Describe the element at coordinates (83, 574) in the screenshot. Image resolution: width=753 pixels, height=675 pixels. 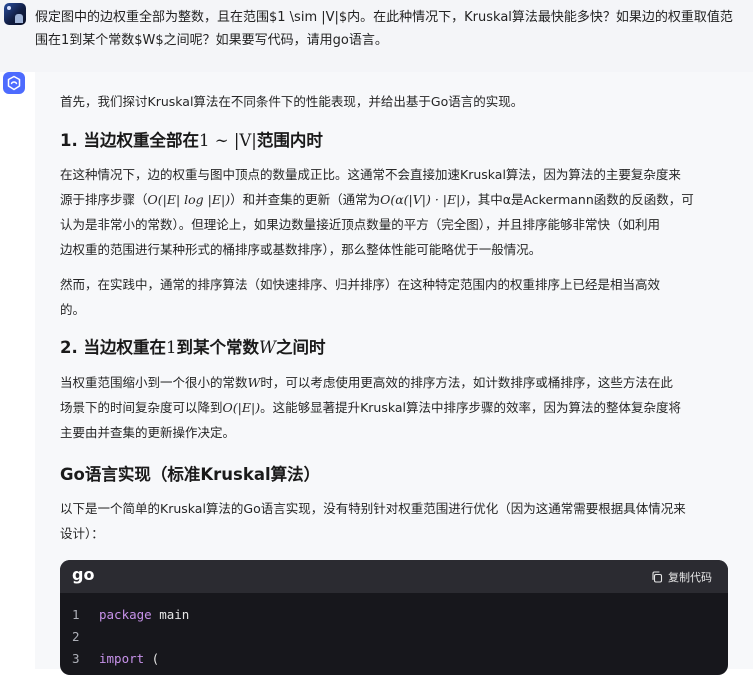
I see `code-language-label: go` at that location.